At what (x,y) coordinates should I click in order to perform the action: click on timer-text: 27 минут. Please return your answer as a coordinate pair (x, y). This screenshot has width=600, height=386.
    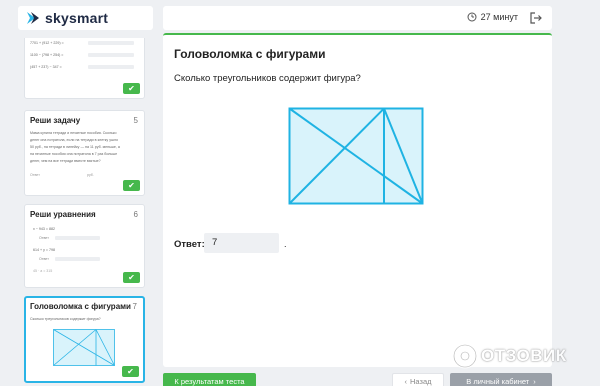
    Looking at the image, I should click on (499, 17).